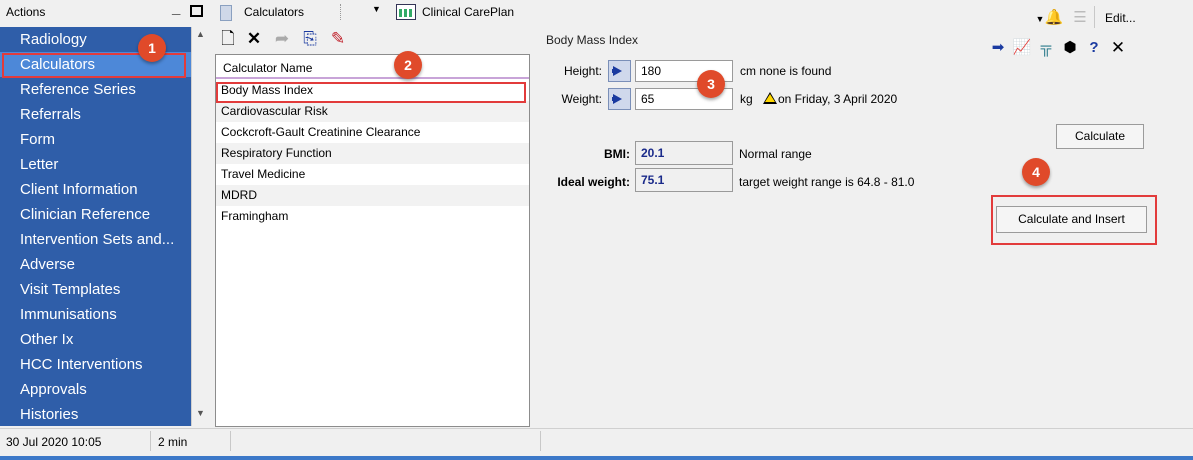 The width and height of the screenshot is (1193, 460). What do you see at coordinates (1063, 34) in the screenshot?
I see `right-toolbar: ▼ 🔔 ☰ Edit... ➡ 📈 ╦ ⬢ ? ✕` at bounding box center [1063, 34].